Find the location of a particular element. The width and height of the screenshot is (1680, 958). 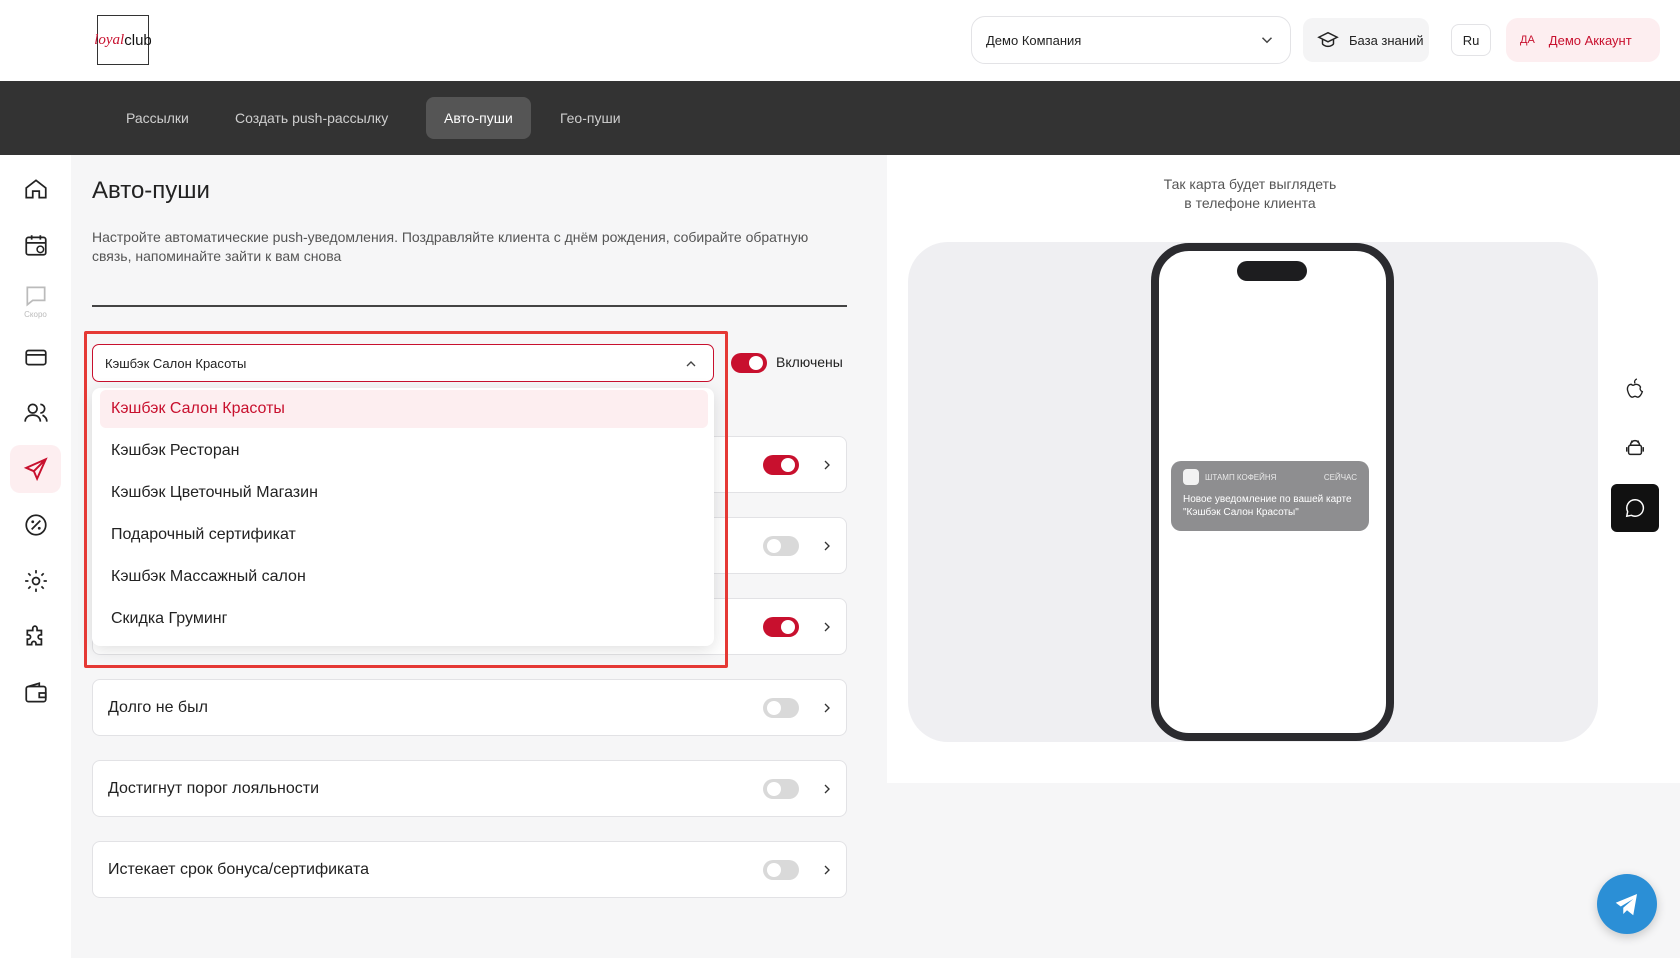

enabled-label: Включены is located at coordinates (809, 362).